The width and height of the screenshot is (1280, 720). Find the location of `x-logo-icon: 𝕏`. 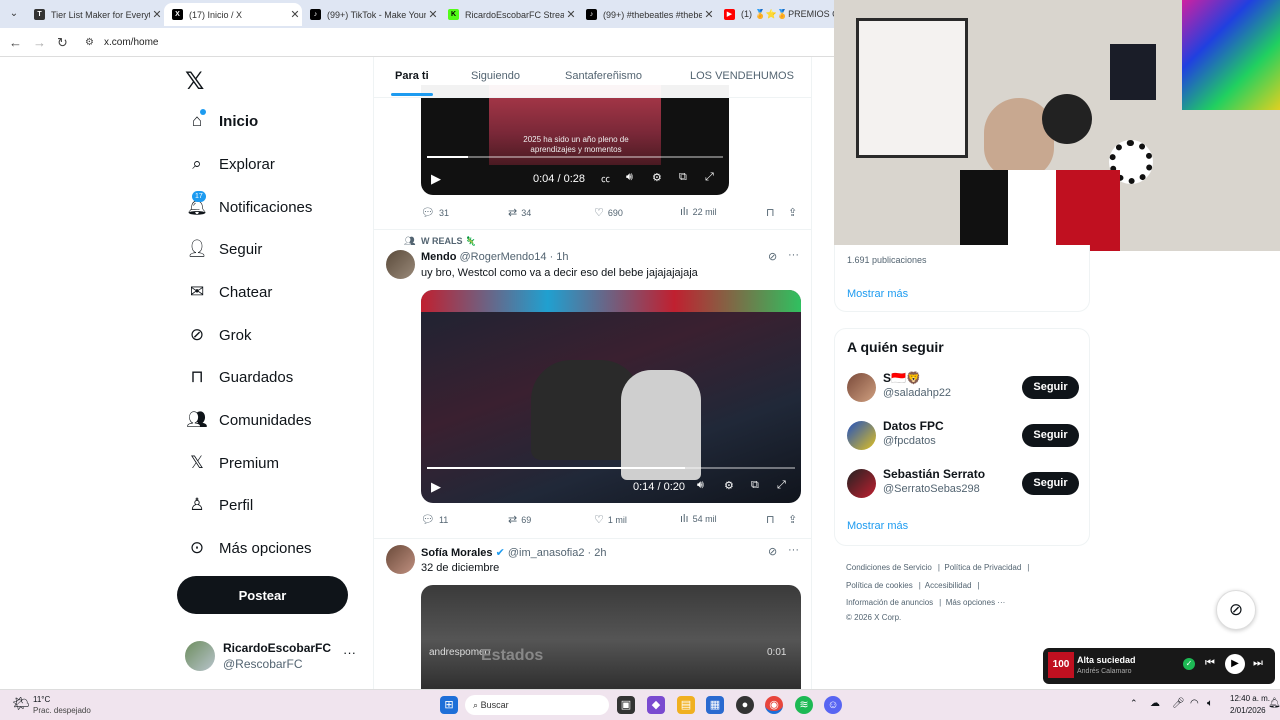

x-logo-icon: 𝕏 is located at coordinates (194, 81).